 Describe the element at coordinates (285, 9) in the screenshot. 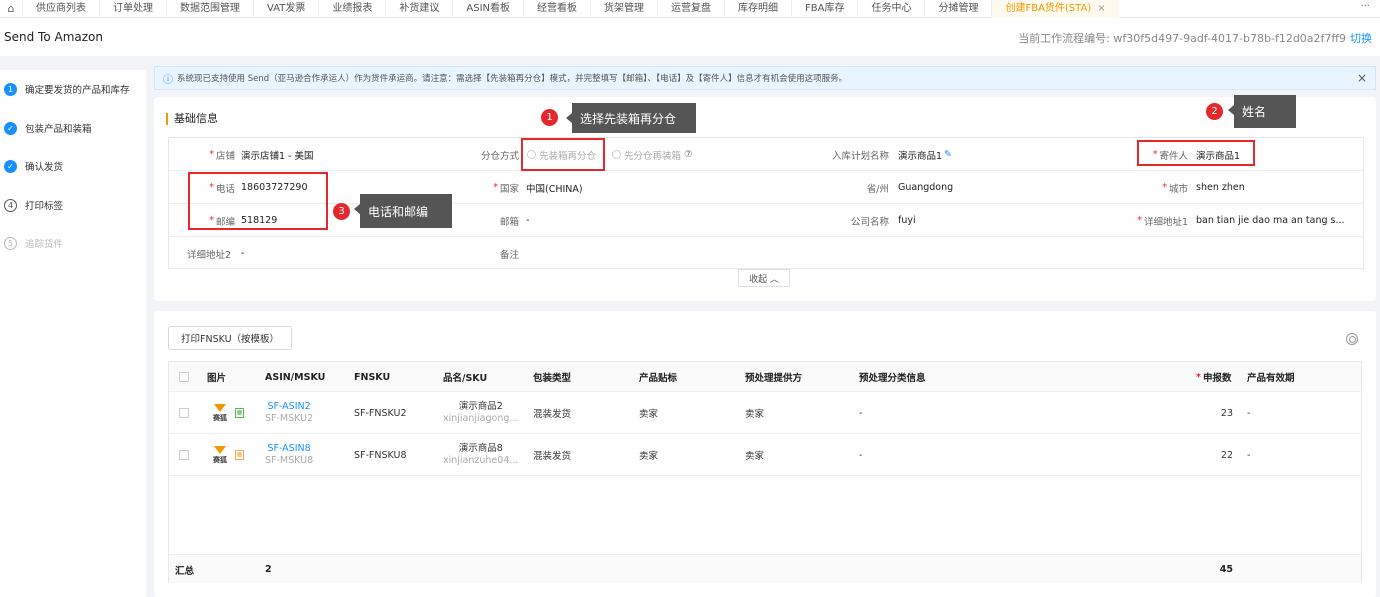

I see `tab-vat-invoice: VAT发票` at that location.